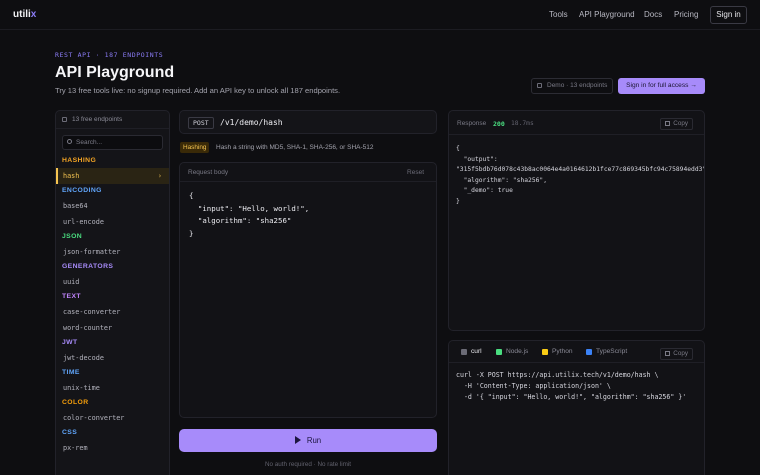 The width and height of the screenshot is (760, 475). I want to click on sidebar-item-px-rem: px-rem, so click(112, 448).